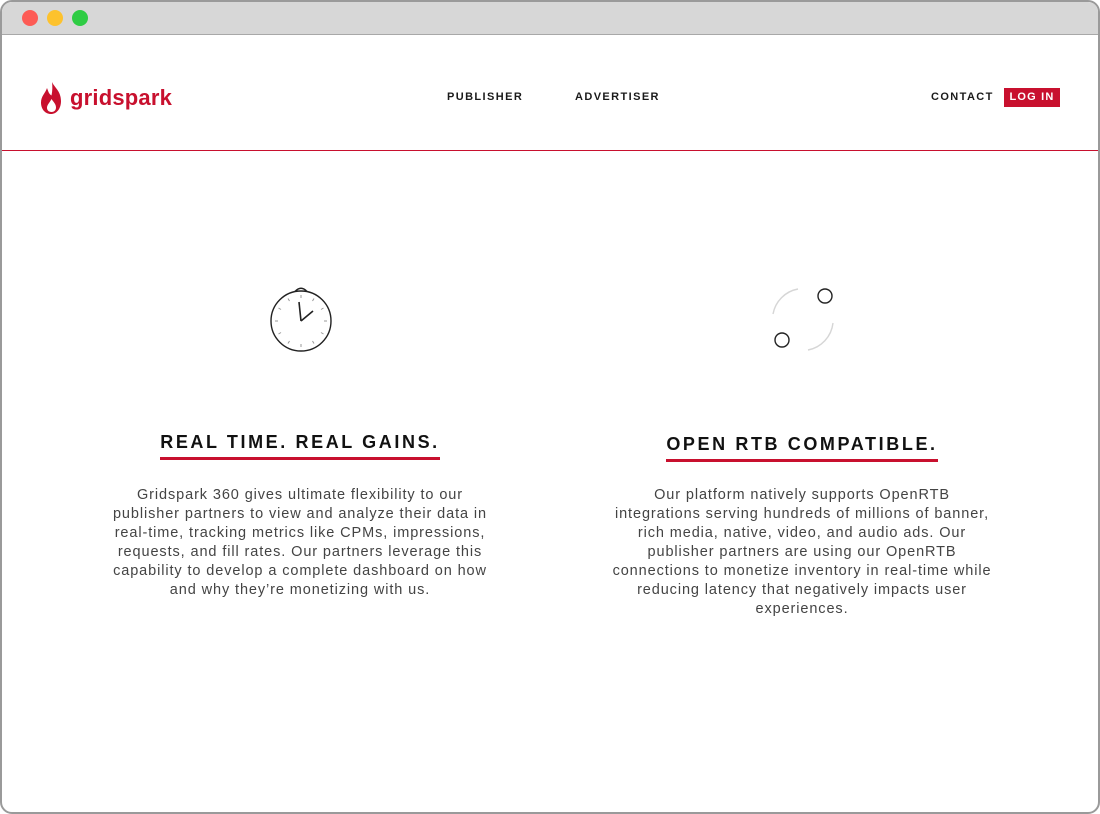 This screenshot has height=814, width=1100. I want to click on nav-publisher-link: PUBLISHER, so click(485, 97).